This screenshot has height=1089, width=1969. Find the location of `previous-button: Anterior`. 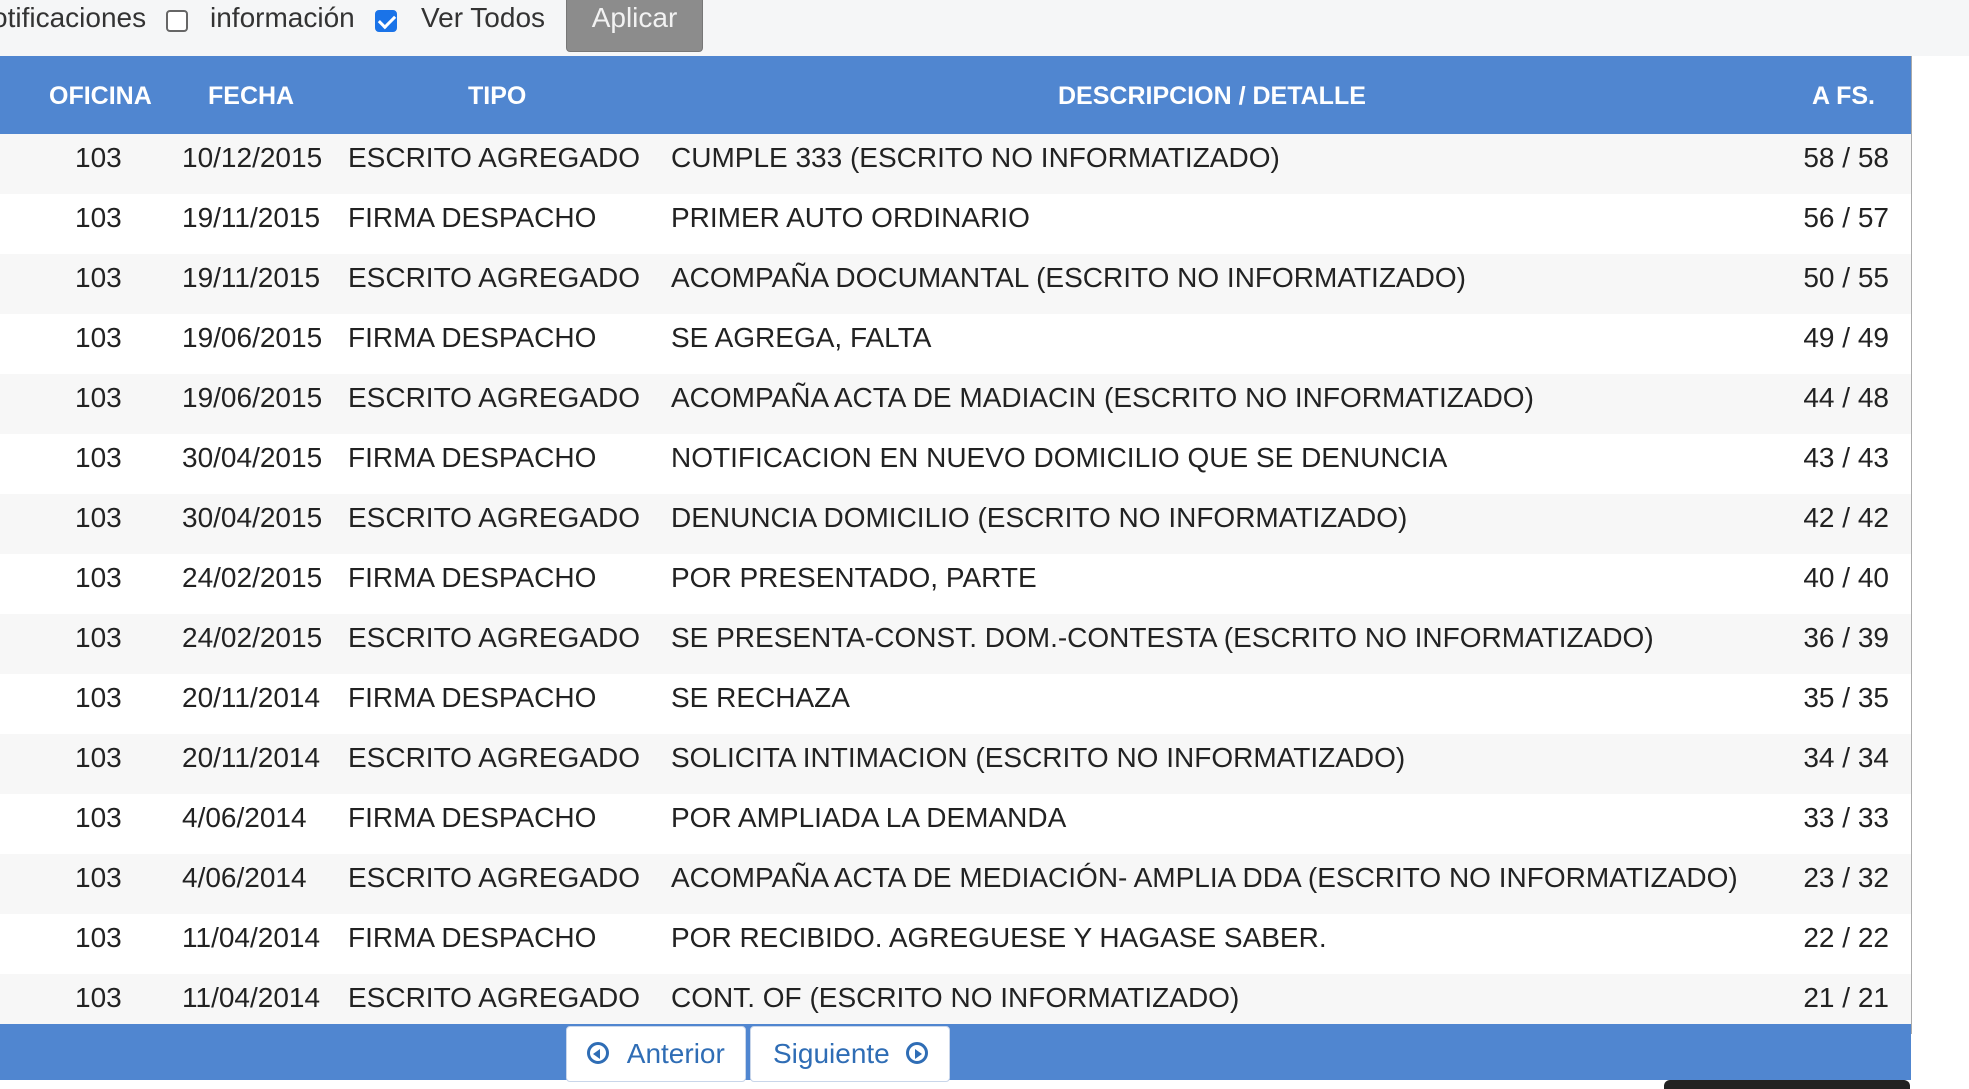

previous-button: Anterior is located at coordinates (656, 1054).